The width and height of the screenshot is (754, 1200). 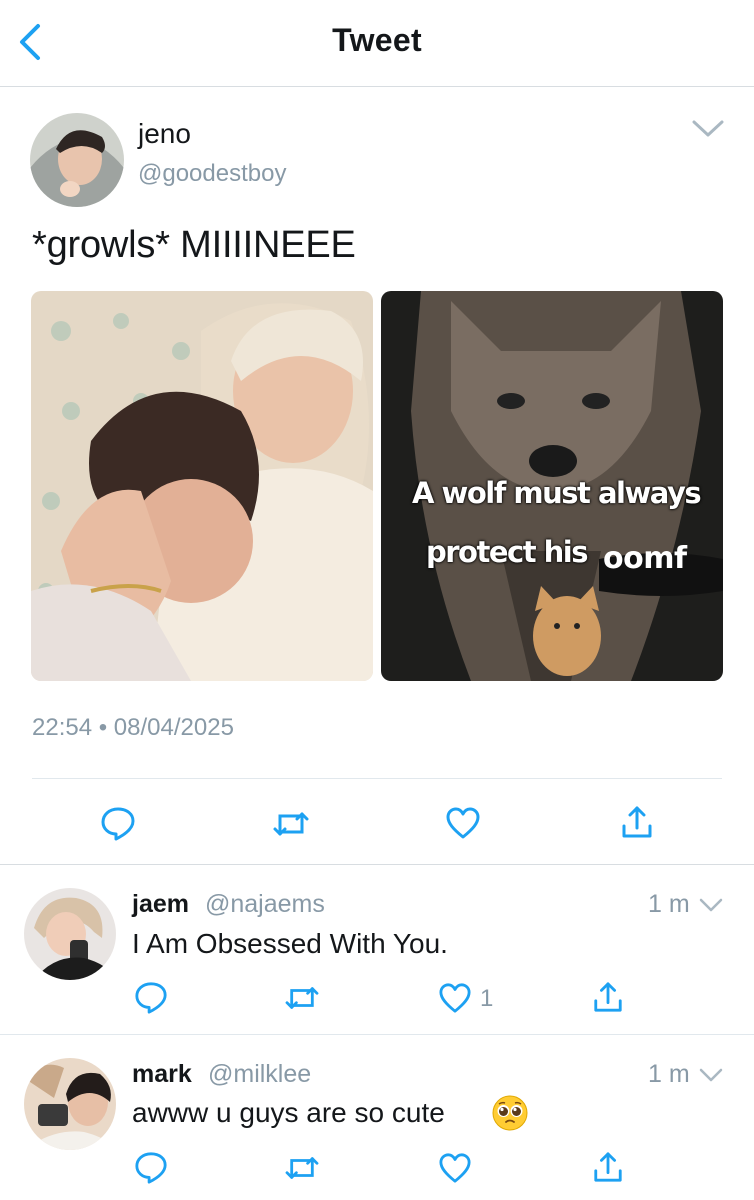 I want to click on pleading-face-emoji, so click(x=510, y=1113).